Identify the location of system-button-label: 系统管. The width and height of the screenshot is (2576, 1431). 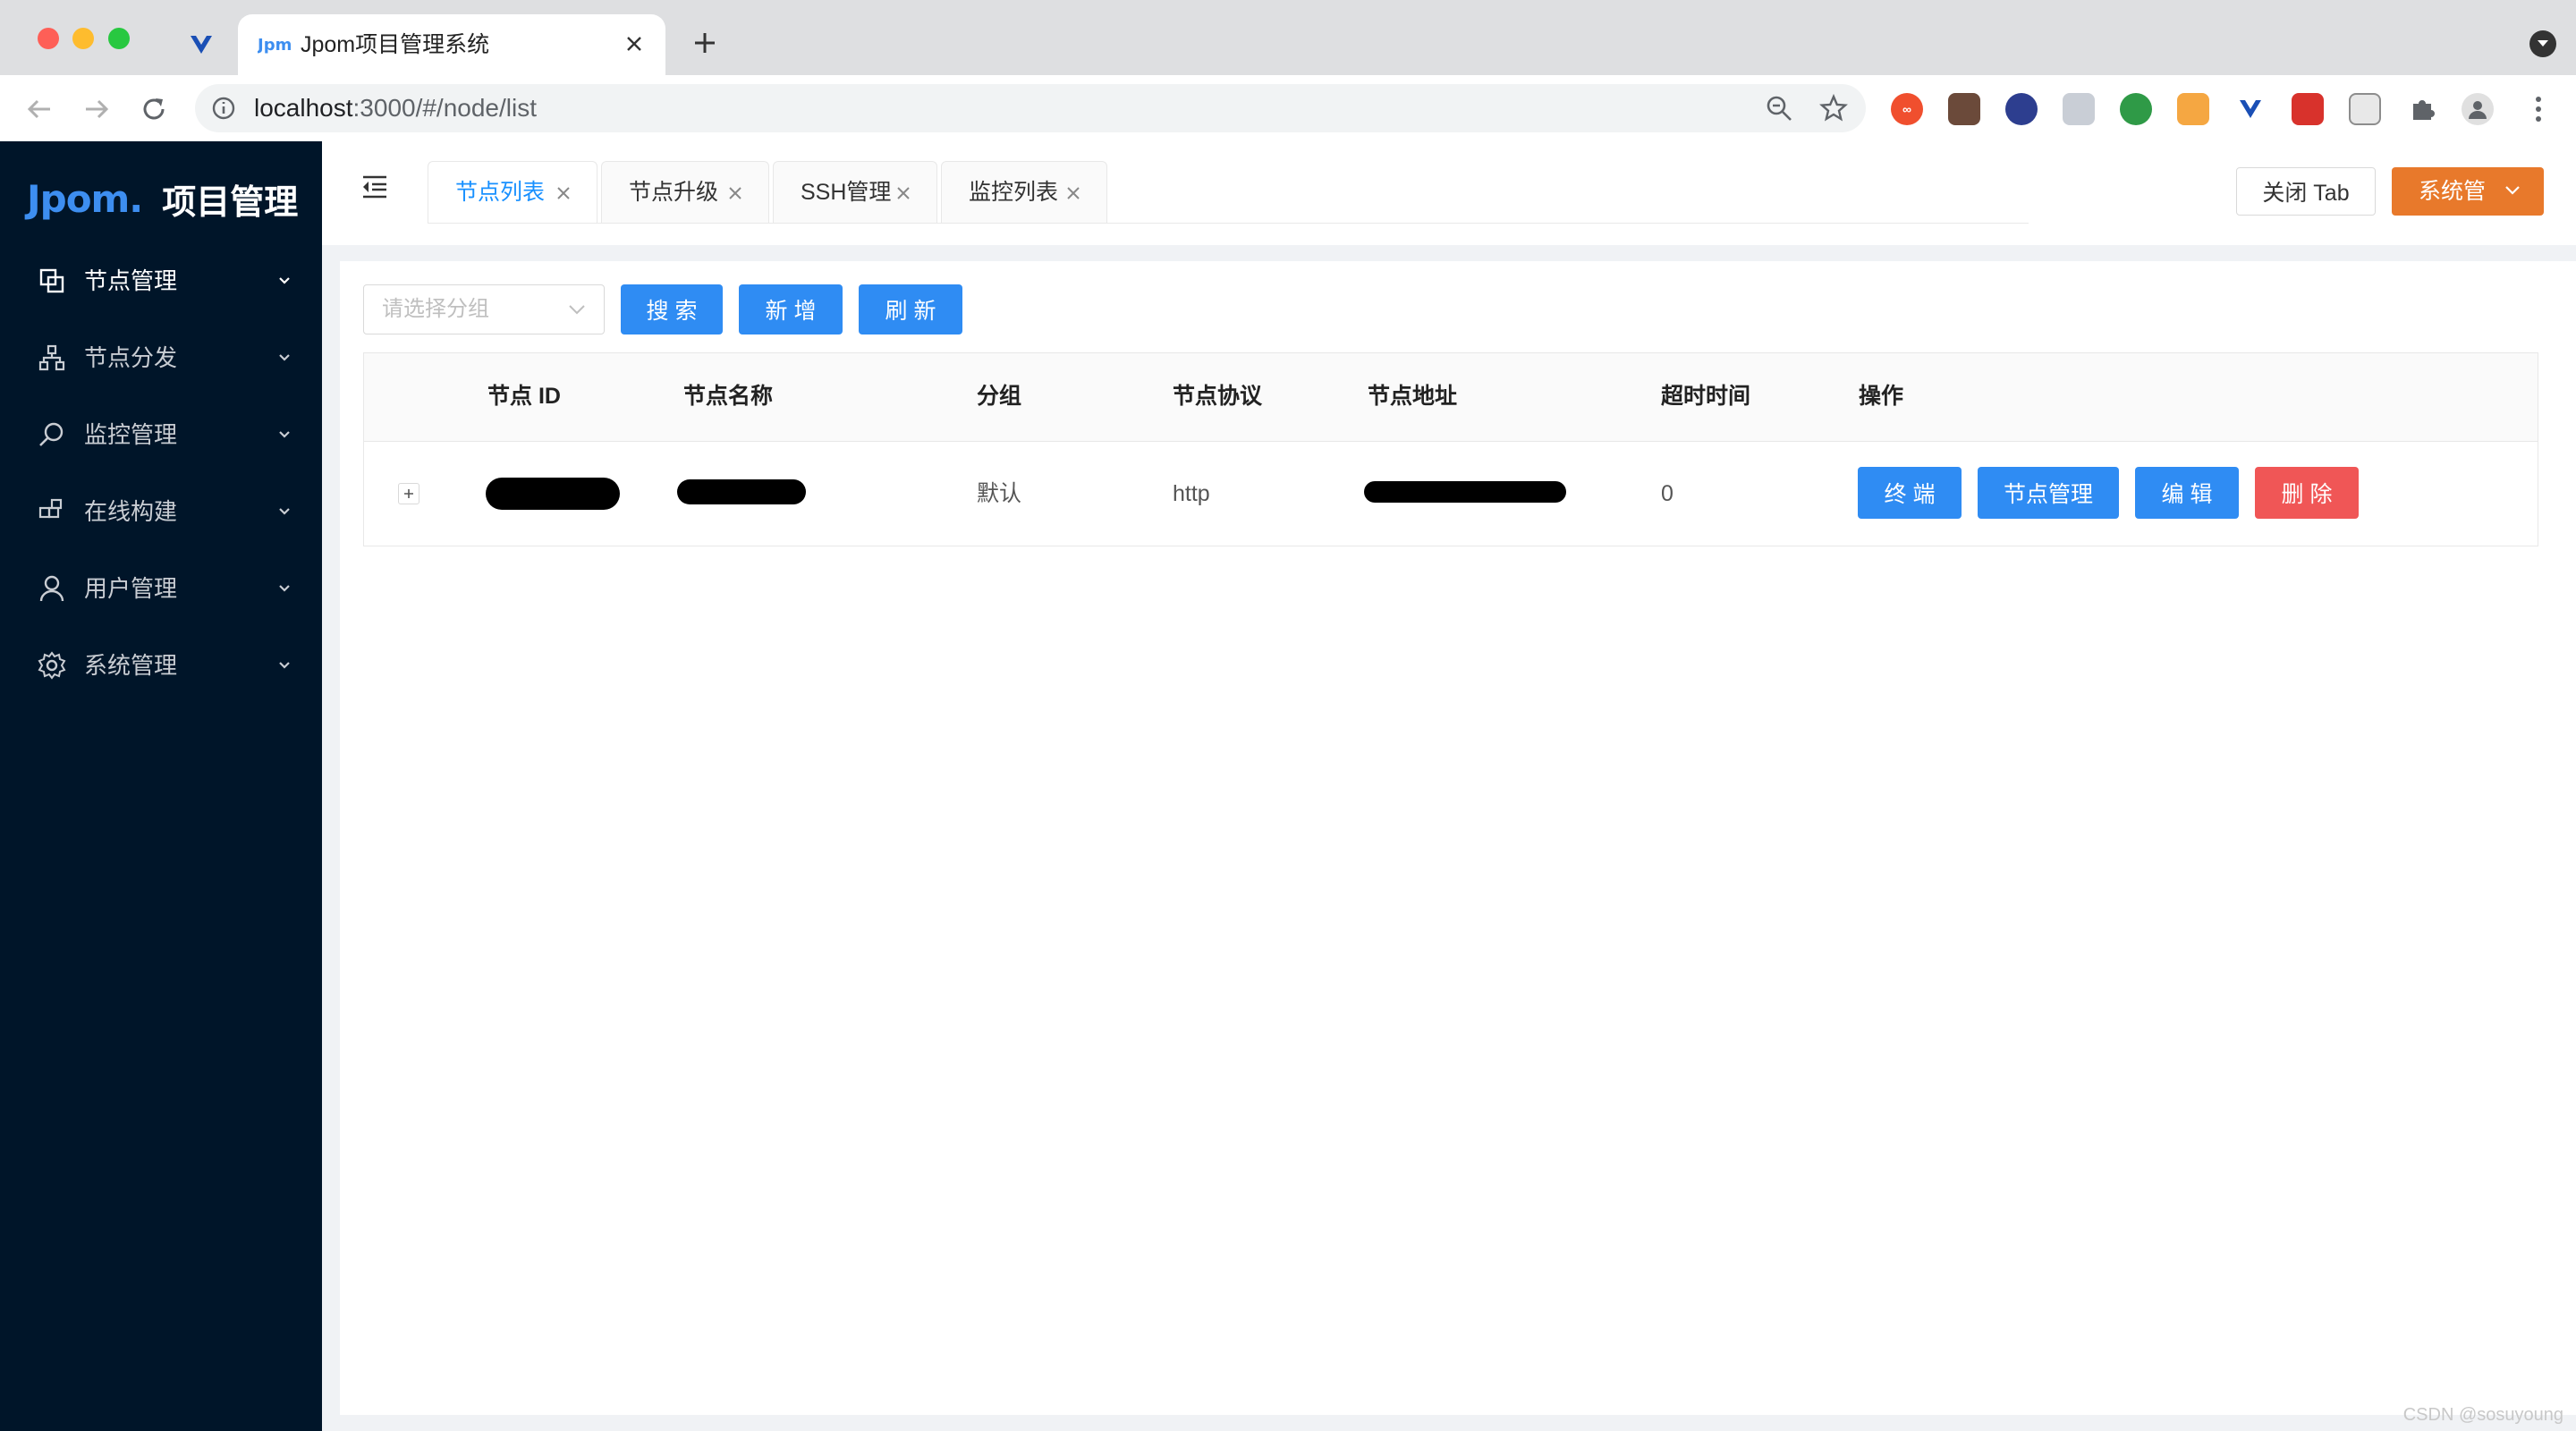
(2453, 192).